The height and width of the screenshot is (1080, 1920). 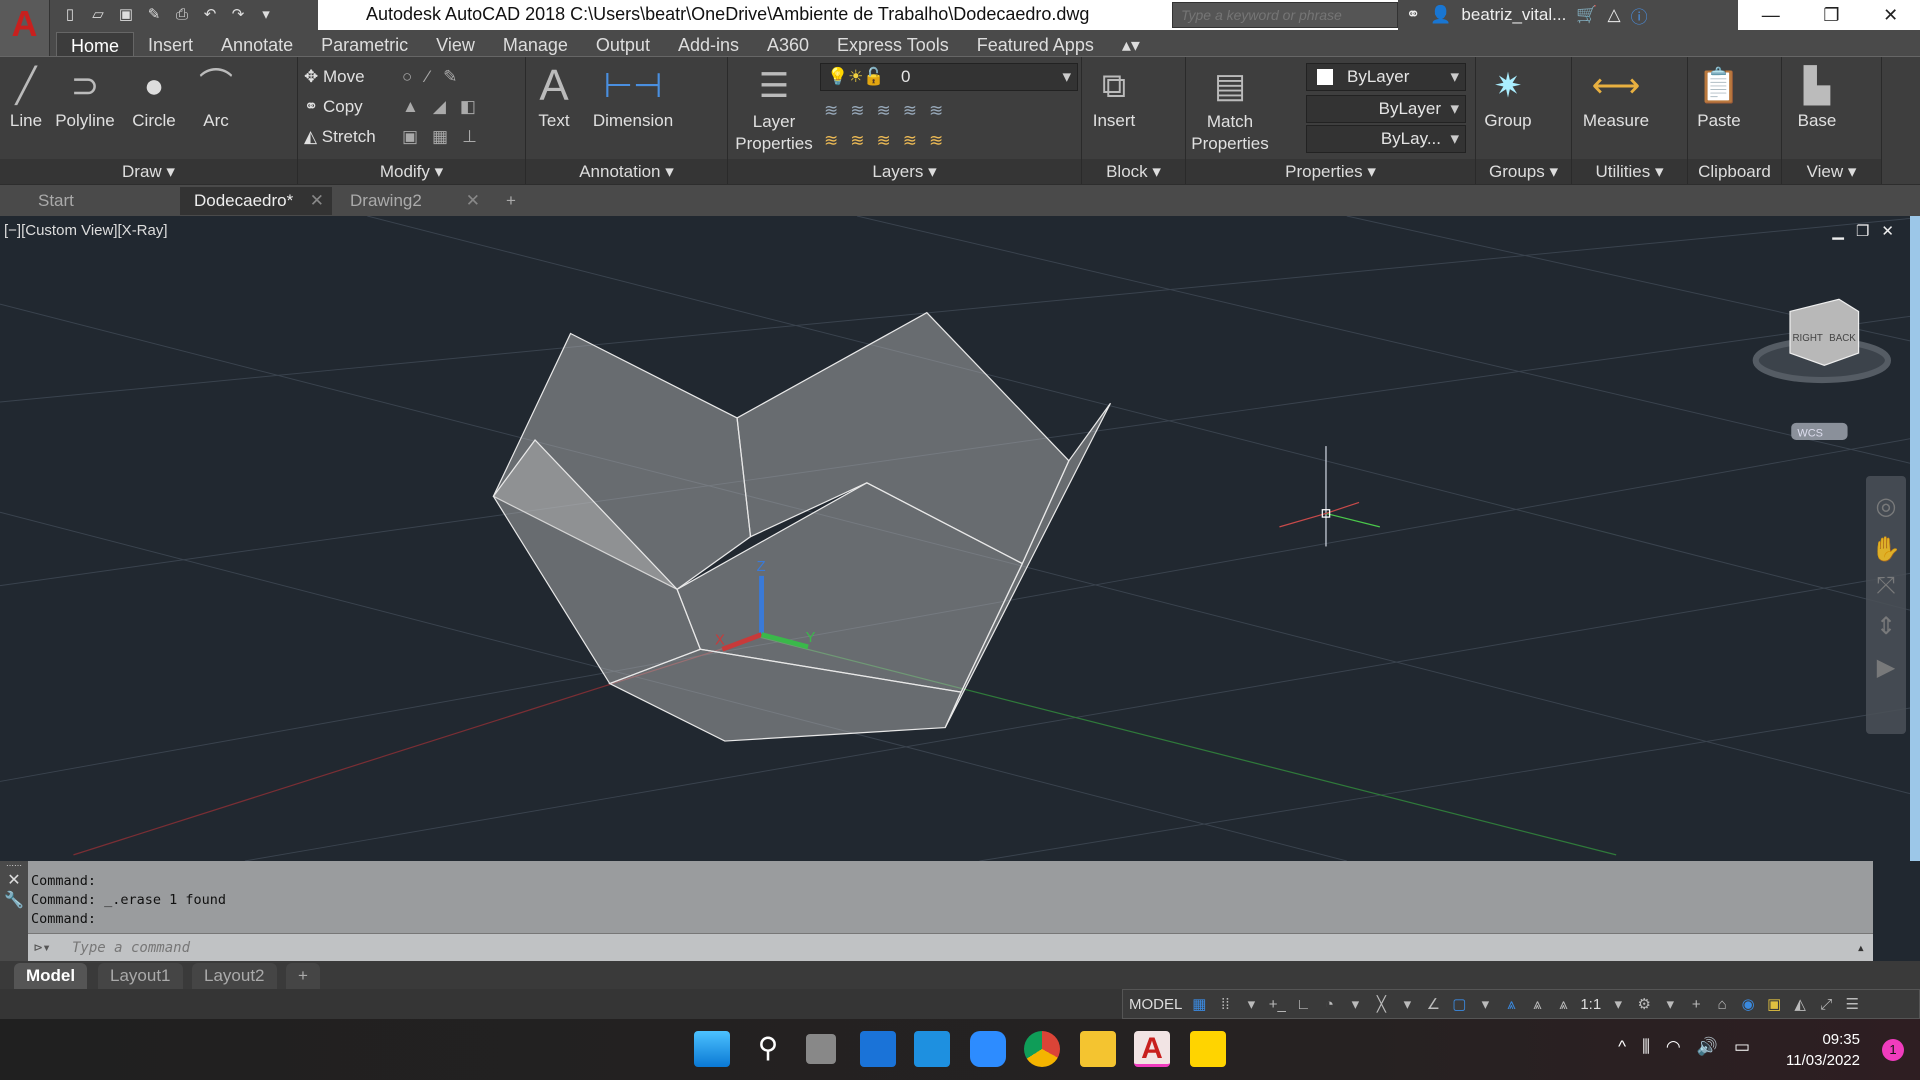 What do you see at coordinates (1330, 172) in the screenshot?
I see `properties-panel-label: Properties ▾` at bounding box center [1330, 172].